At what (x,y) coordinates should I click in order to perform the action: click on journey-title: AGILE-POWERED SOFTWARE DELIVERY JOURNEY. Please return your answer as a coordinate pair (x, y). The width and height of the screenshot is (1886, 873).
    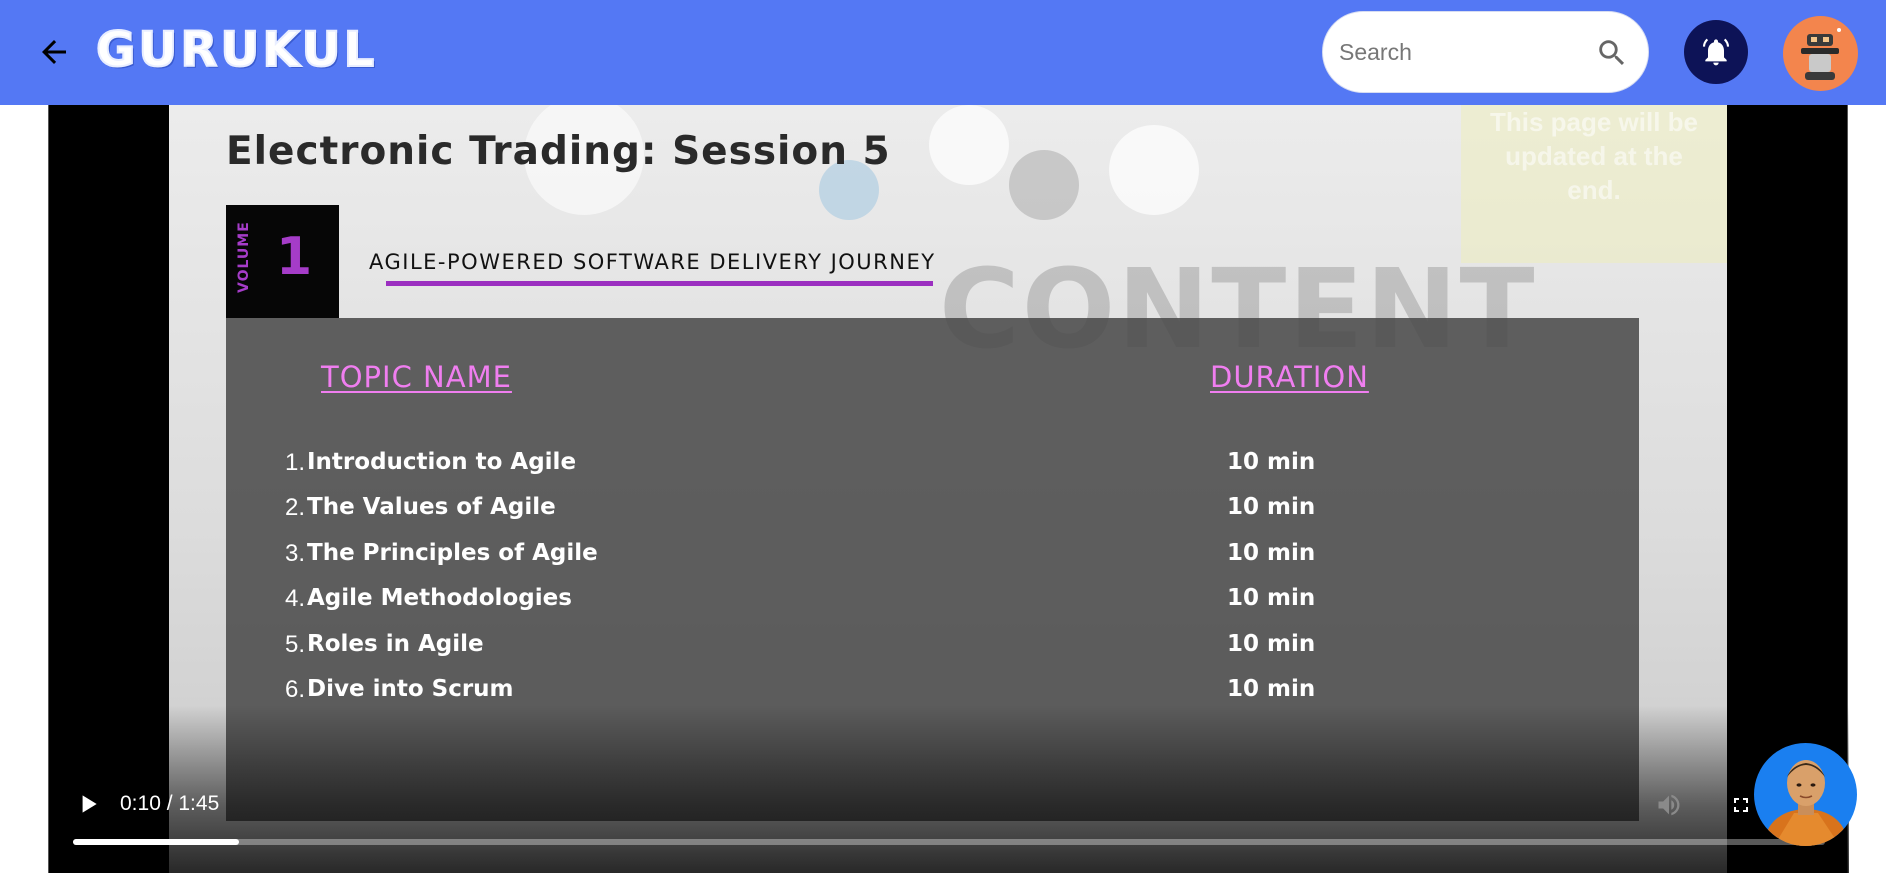
    Looking at the image, I should click on (652, 262).